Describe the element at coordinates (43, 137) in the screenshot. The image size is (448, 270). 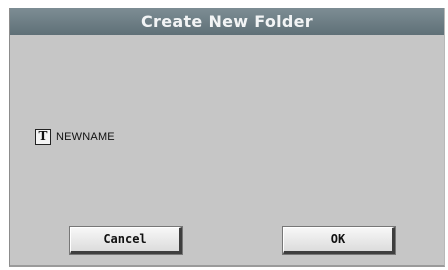
I see `text-edit-icon: T` at that location.